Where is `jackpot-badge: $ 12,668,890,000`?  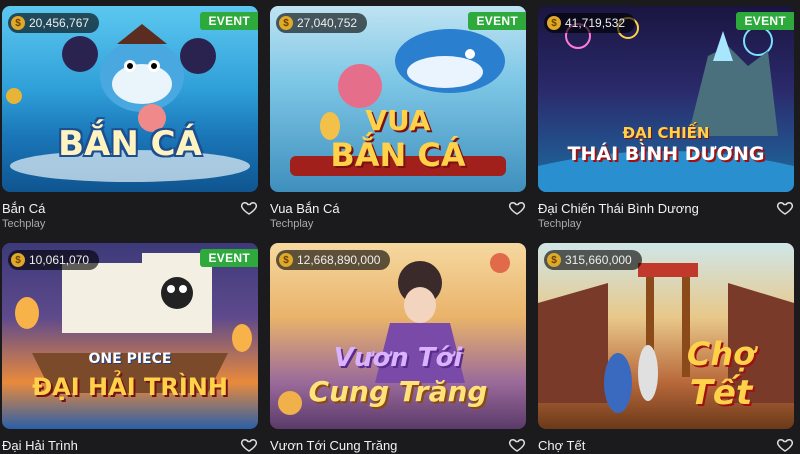 jackpot-badge: $ 12,668,890,000 is located at coordinates (333, 260).